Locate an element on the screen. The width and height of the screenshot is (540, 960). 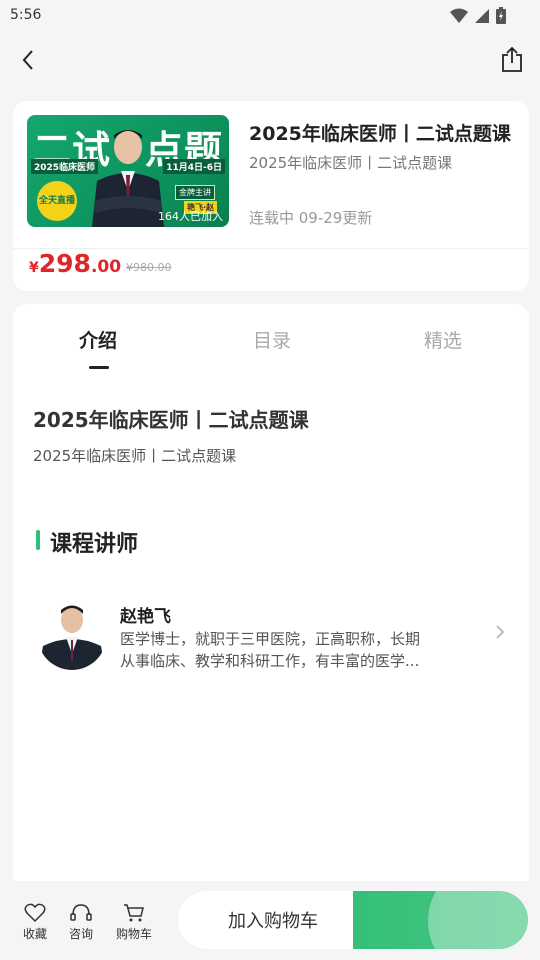
signal-icon is located at coordinates (482, 15).